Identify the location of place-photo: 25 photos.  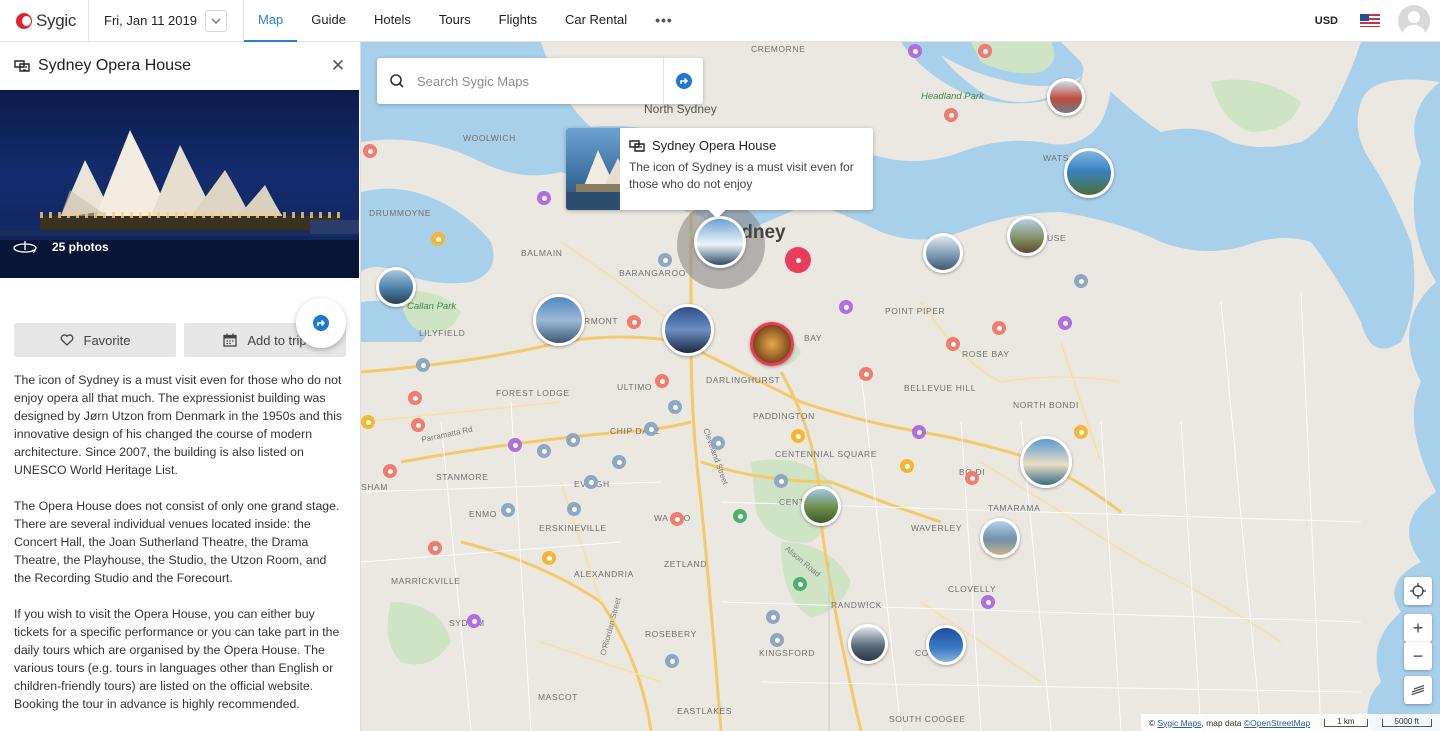
(179, 184).